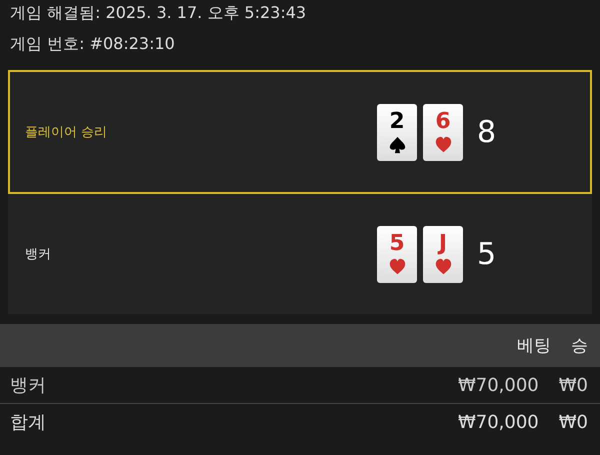 The height and width of the screenshot is (455, 600). What do you see at coordinates (159, 13) in the screenshot?
I see `resolved-time: 게임 해결됨: 2025. 3. 17. 오후 5:23:43` at bounding box center [159, 13].